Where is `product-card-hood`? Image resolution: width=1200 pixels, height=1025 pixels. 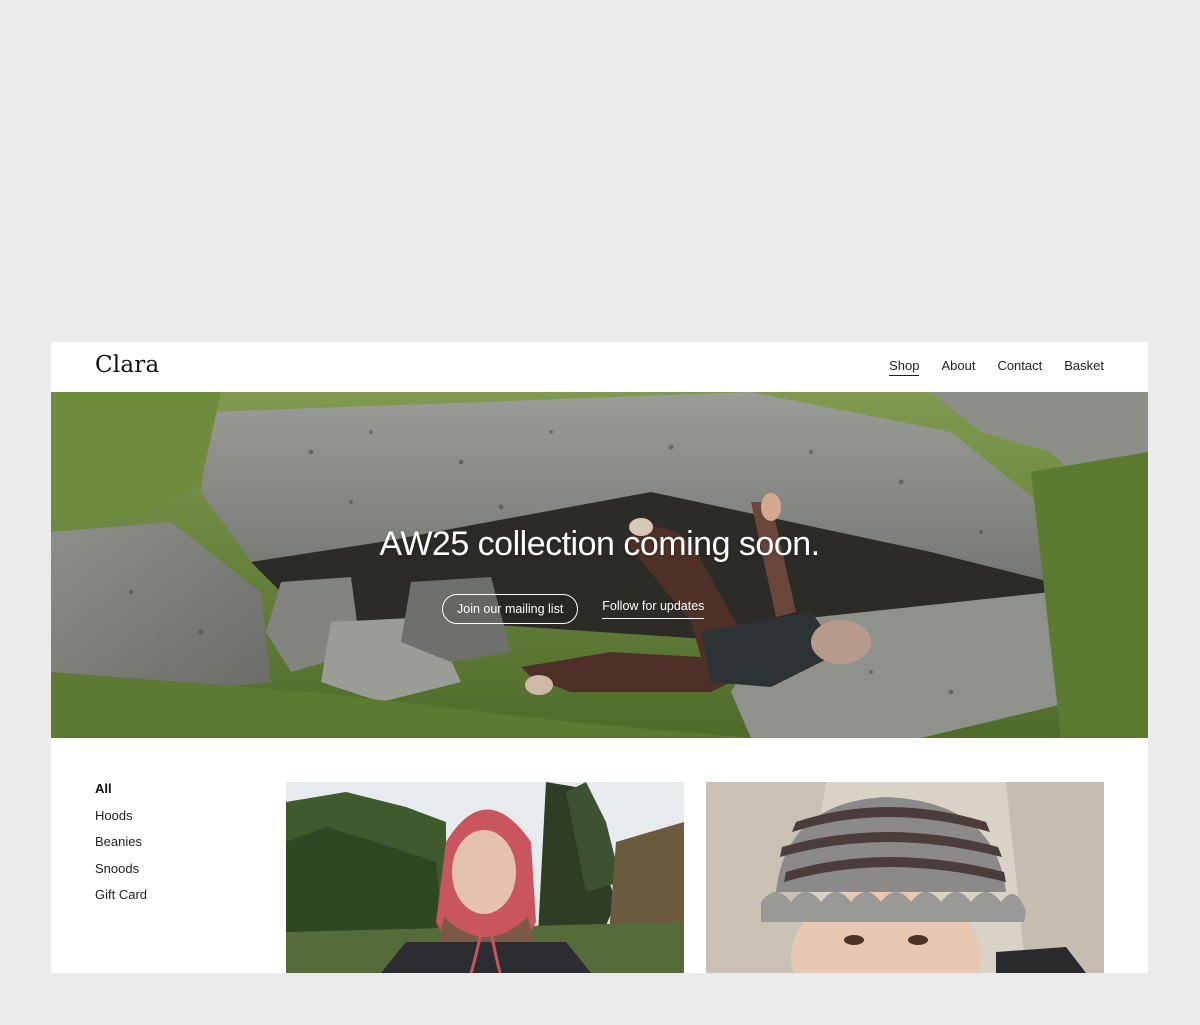 product-card-hood is located at coordinates (485, 877).